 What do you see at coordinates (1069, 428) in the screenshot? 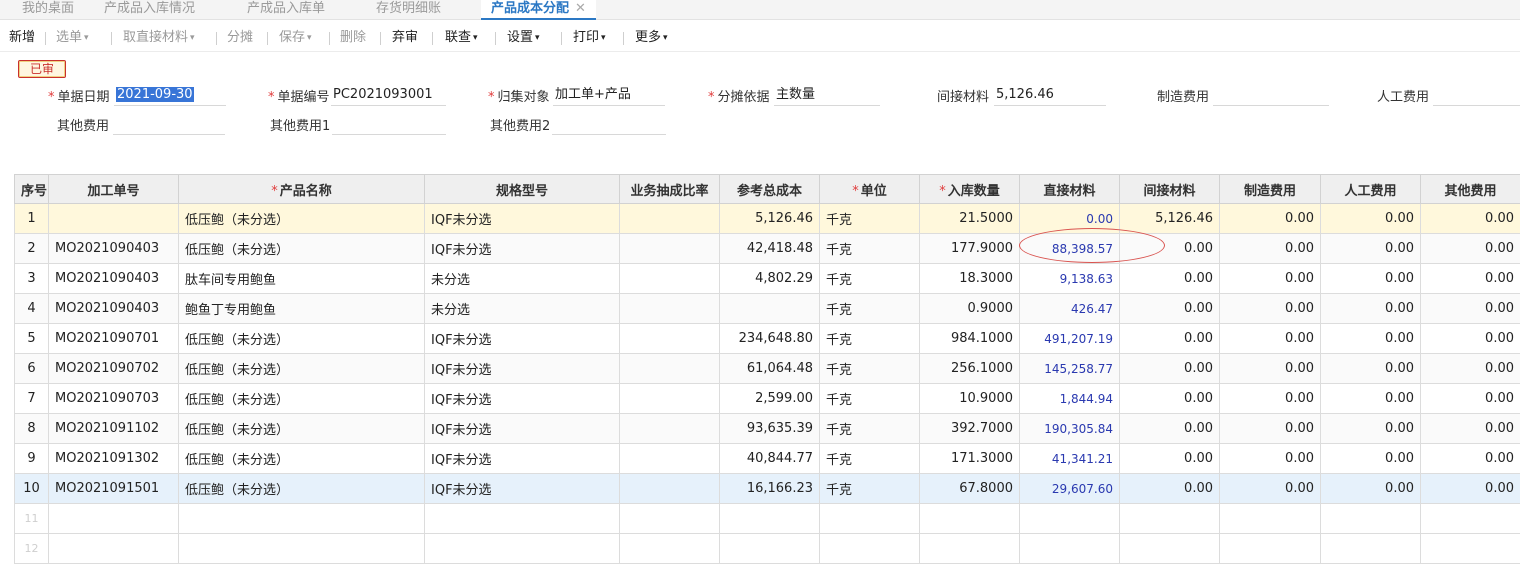
I see `direct-material-cell: 190,305.84` at bounding box center [1069, 428].